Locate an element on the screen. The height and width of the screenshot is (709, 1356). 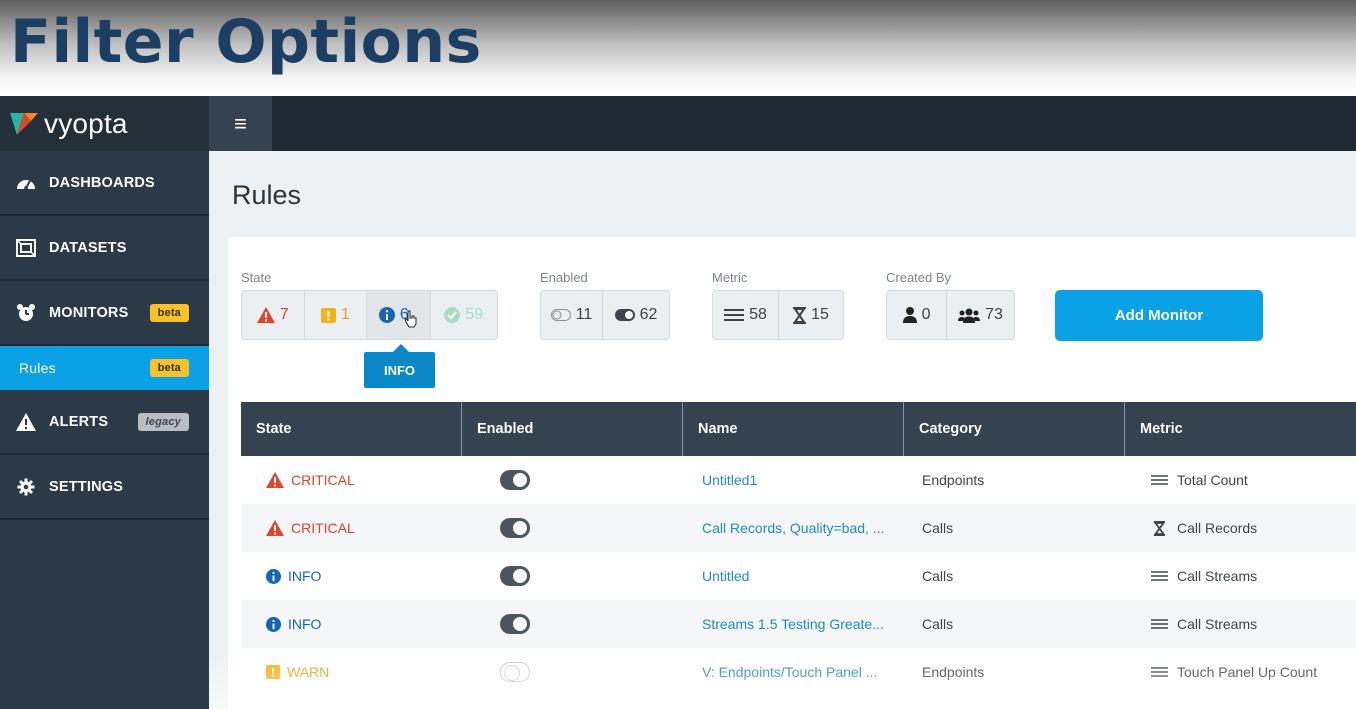
banner-title: Filter Options is located at coordinates (246, 42).